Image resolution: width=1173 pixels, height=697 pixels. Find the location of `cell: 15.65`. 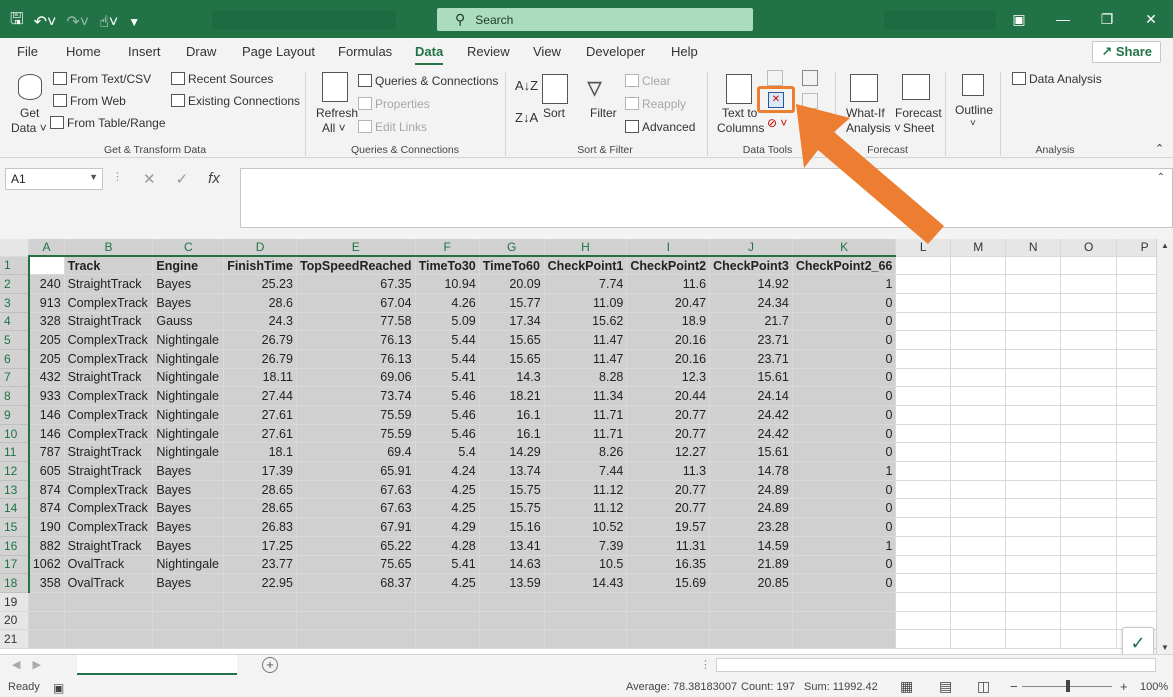

cell: 15.65 is located at coordinates (512, 359).